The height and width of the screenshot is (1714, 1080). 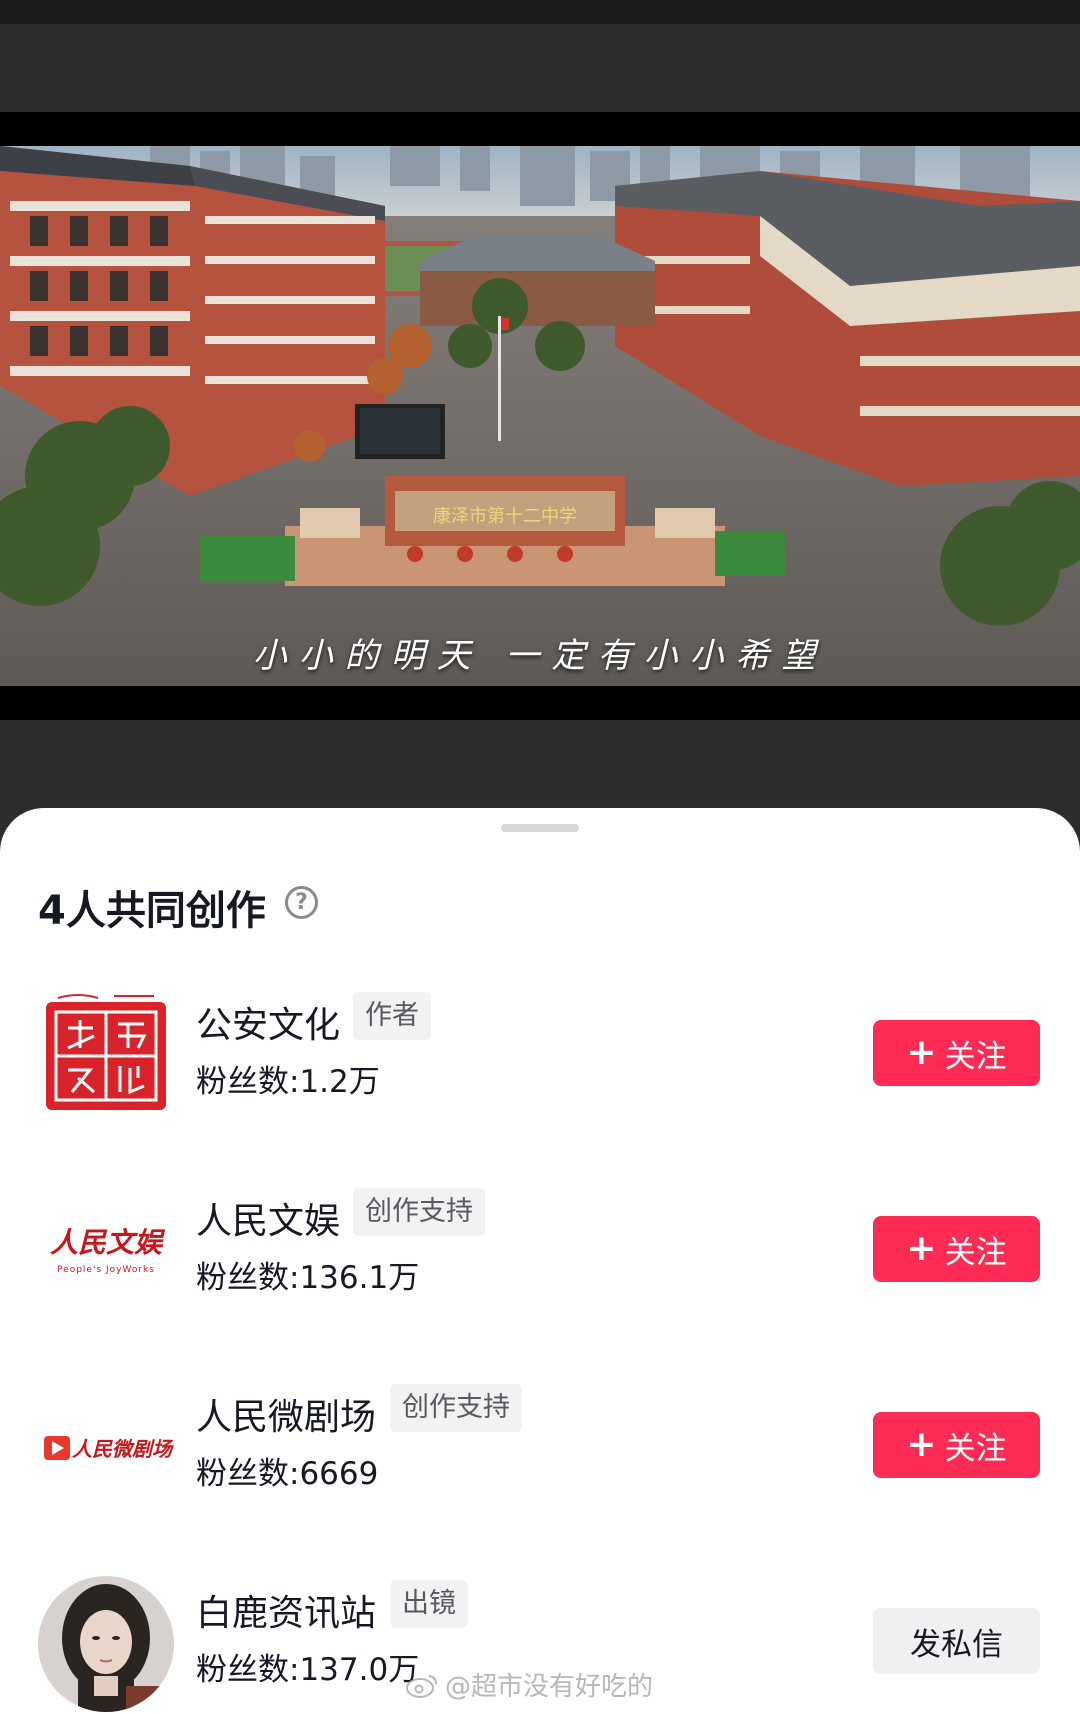 What do you see at coordinates (505, 516) in the screenshot?
I see `gate-sign: 康泽市第十二中学` at bounding box center [505, 516].